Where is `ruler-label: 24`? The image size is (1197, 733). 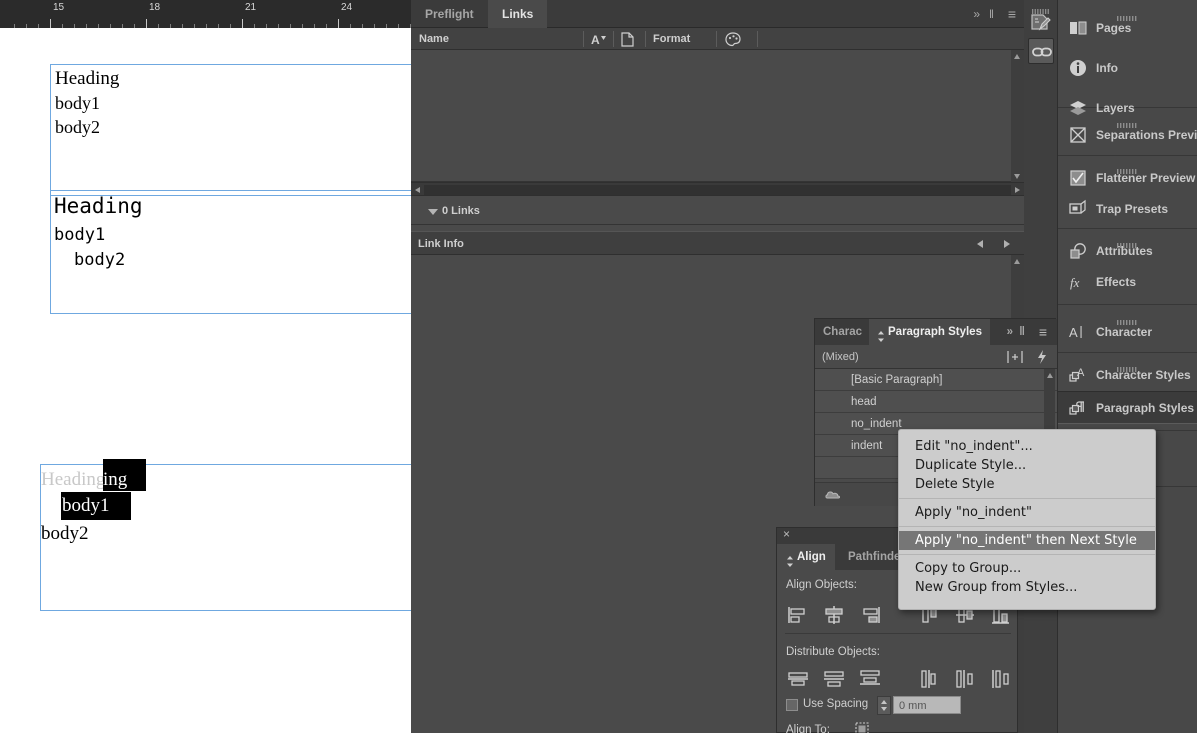
ruler-label: 24 is located at coordinates (347, 7).